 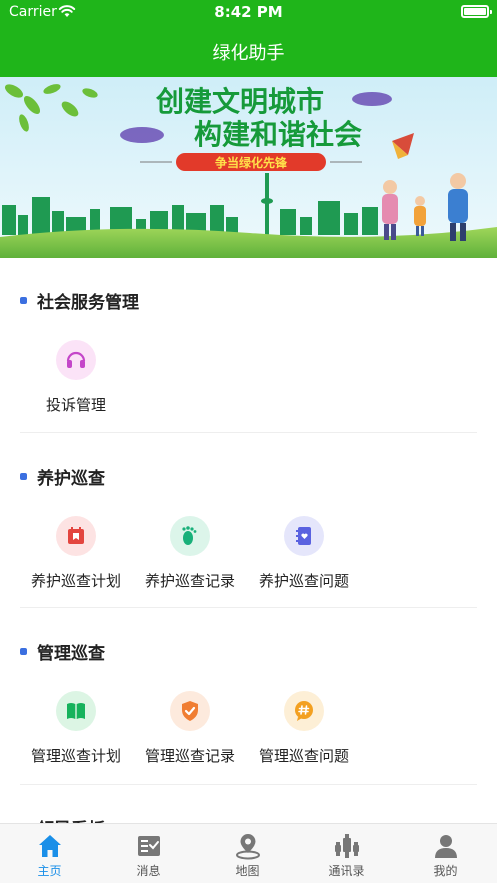 What do you see at coordinates (71, 653) in the screenshot?
I see `section-title: 管理巡查` at bounding box center [71, 653].